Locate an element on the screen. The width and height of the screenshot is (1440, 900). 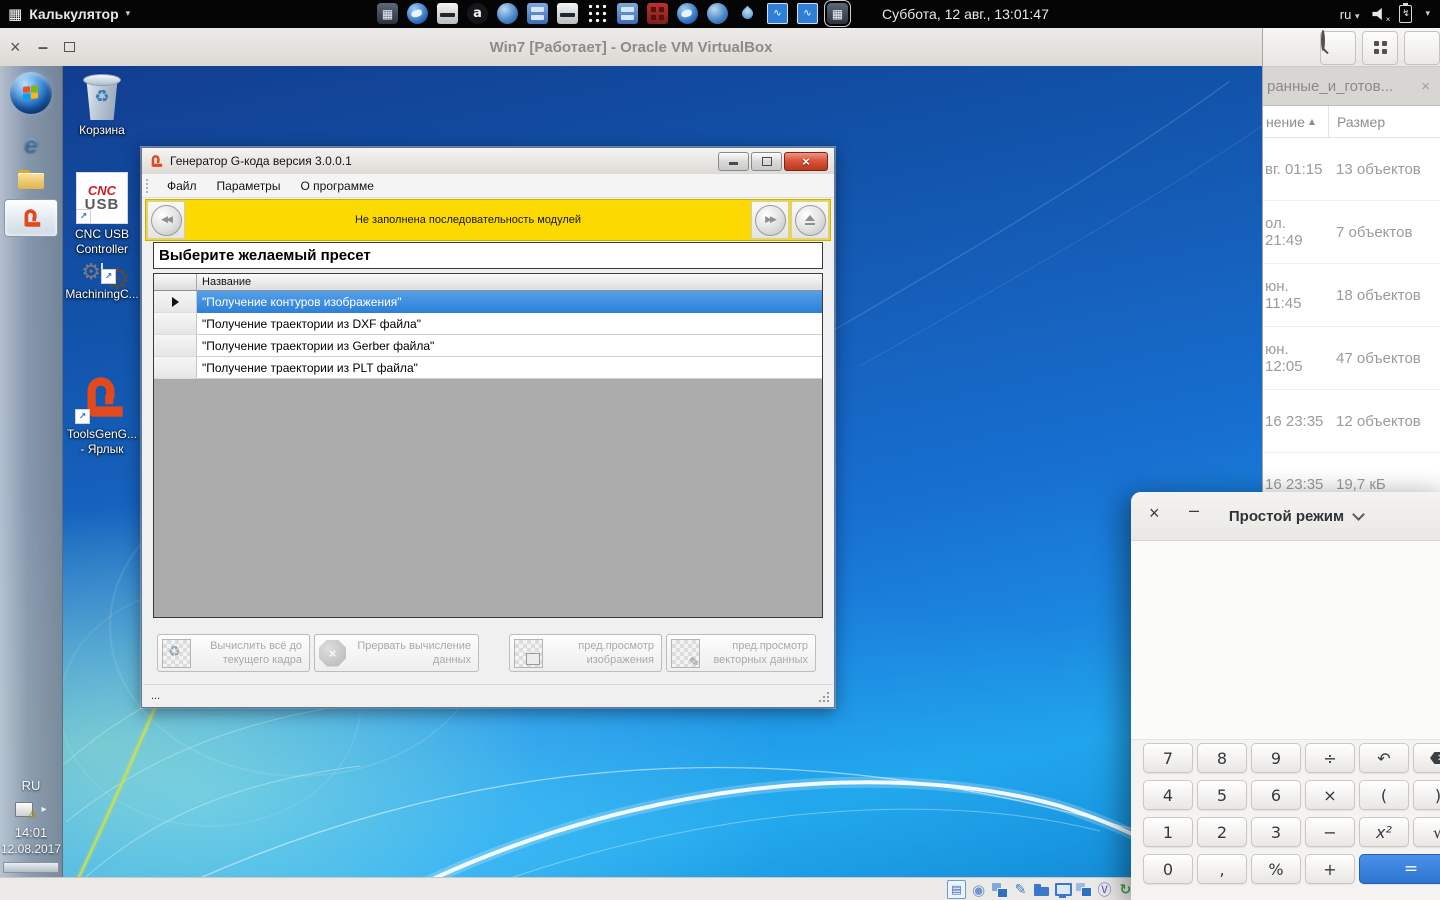
calculator-key: ↶ is located at coordinates (1384, 758).